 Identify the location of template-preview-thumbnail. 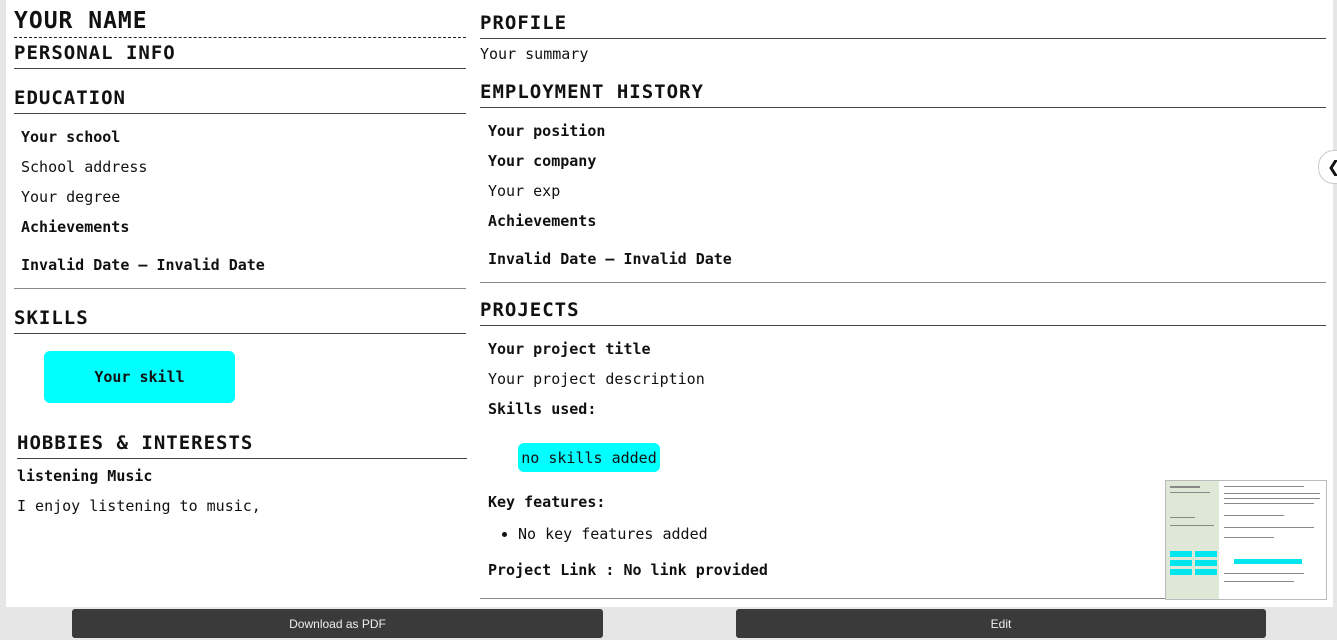
(1246, 540).